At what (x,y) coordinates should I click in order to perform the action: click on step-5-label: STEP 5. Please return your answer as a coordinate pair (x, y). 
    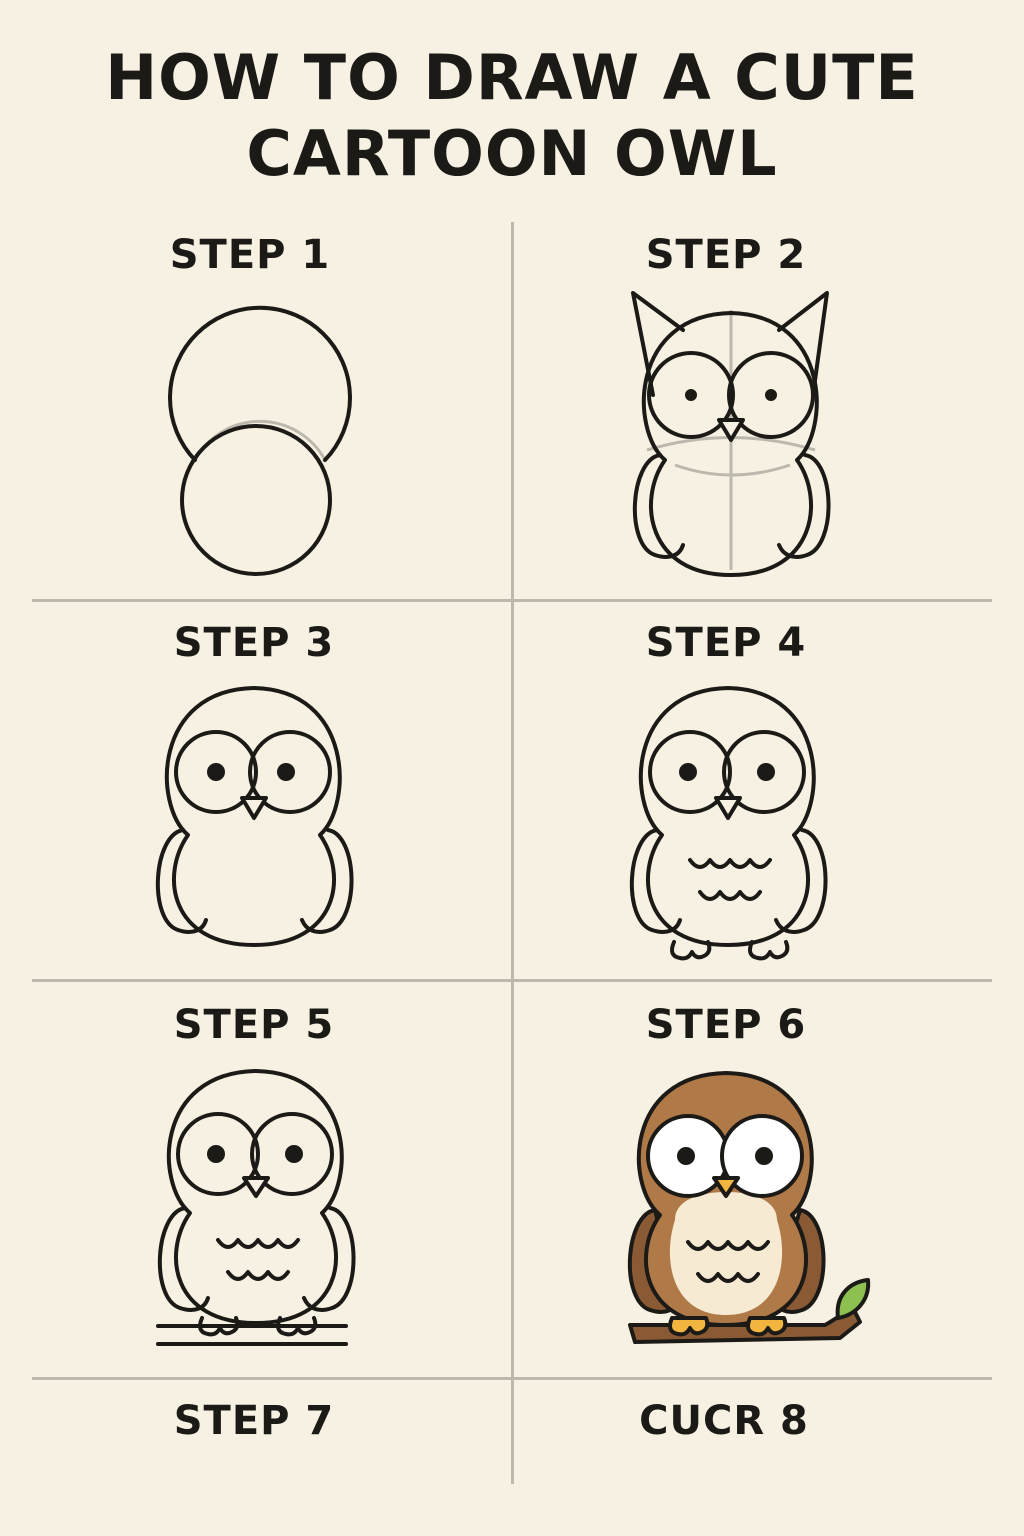
    Looking at the image, I should click on (254, 1025).